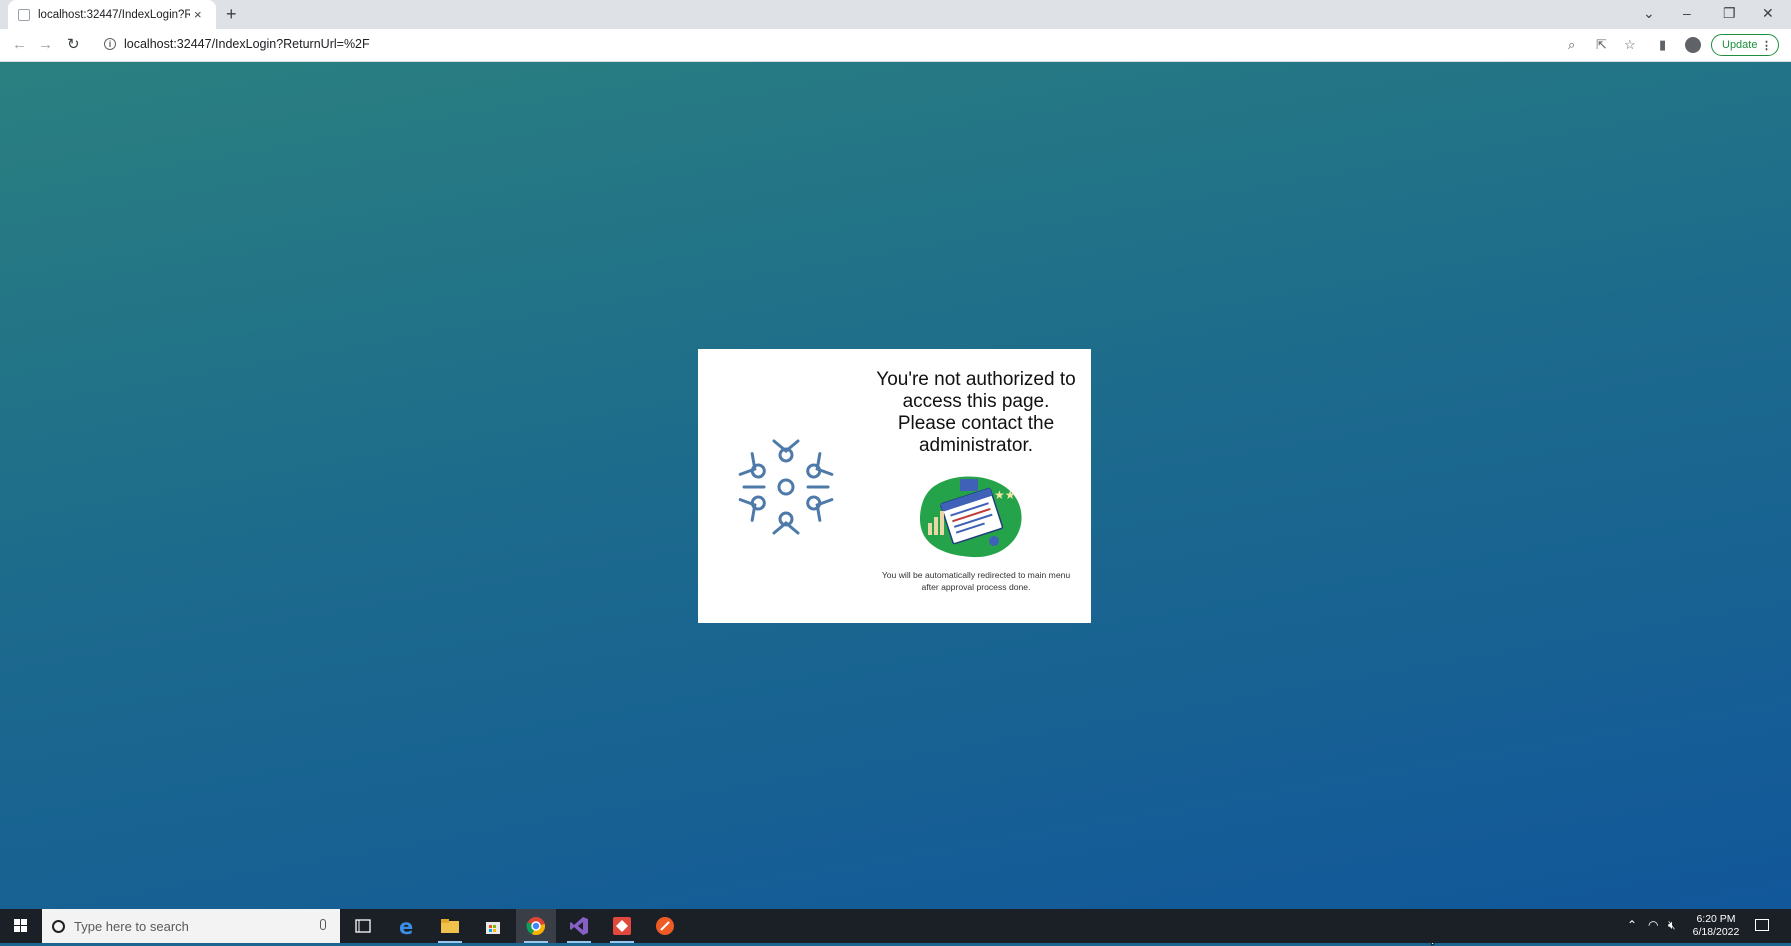  What do you see at coordinates (786, 487) in the screenshot?
I see `community-logo-icon` at bounding box center [786, 487].